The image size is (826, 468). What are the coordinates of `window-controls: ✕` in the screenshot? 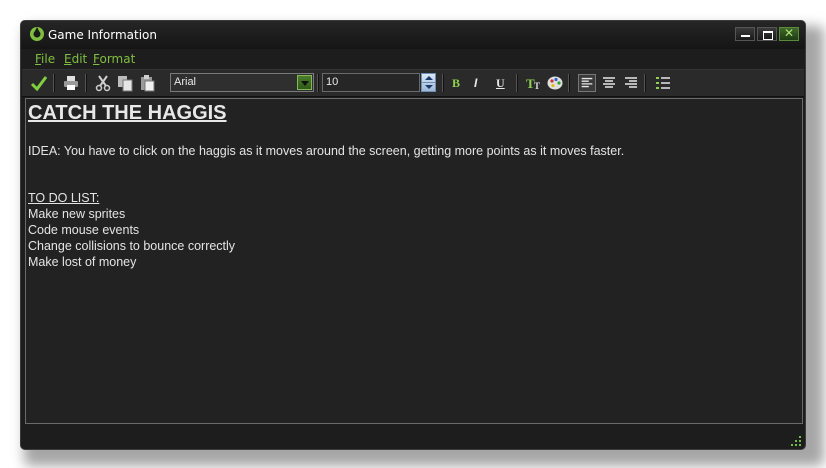 It's located at (767, 33).